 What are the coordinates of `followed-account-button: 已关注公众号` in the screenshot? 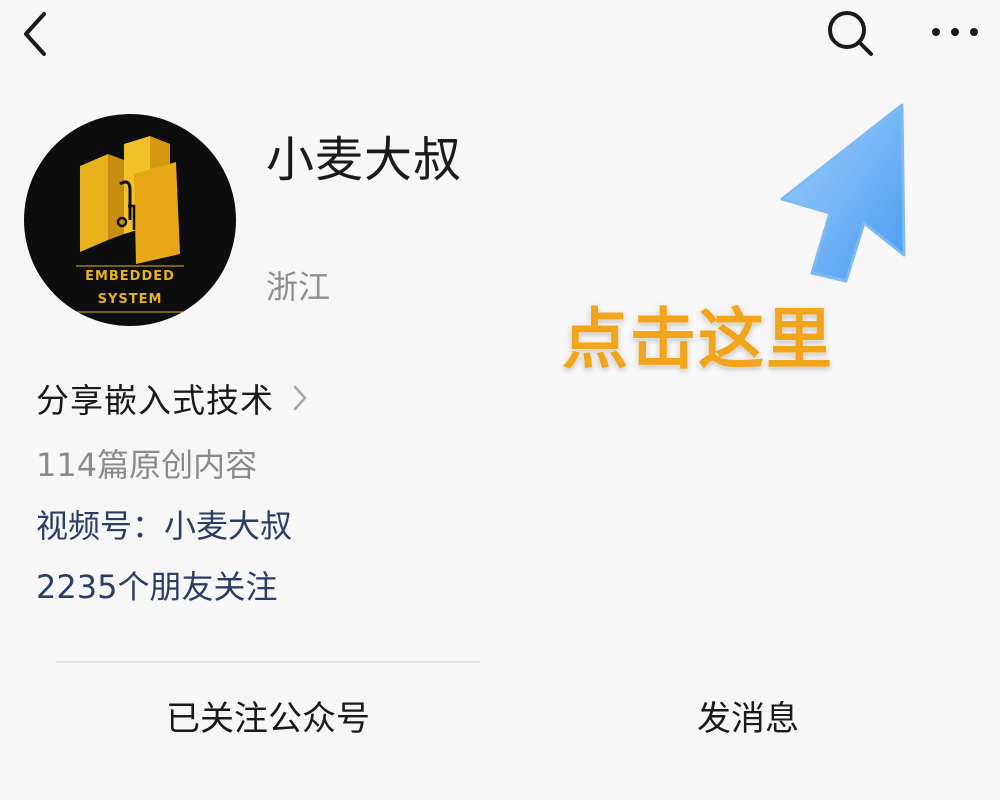 It's located at (268, 715).